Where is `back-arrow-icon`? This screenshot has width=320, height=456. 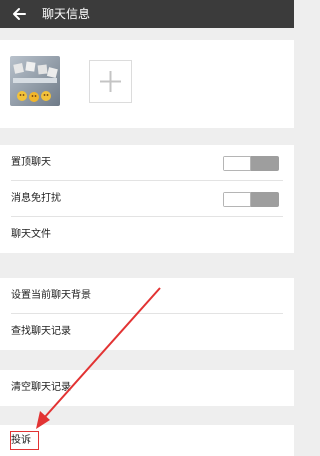
back-arrow-icon is located at coordinates (19, 14).